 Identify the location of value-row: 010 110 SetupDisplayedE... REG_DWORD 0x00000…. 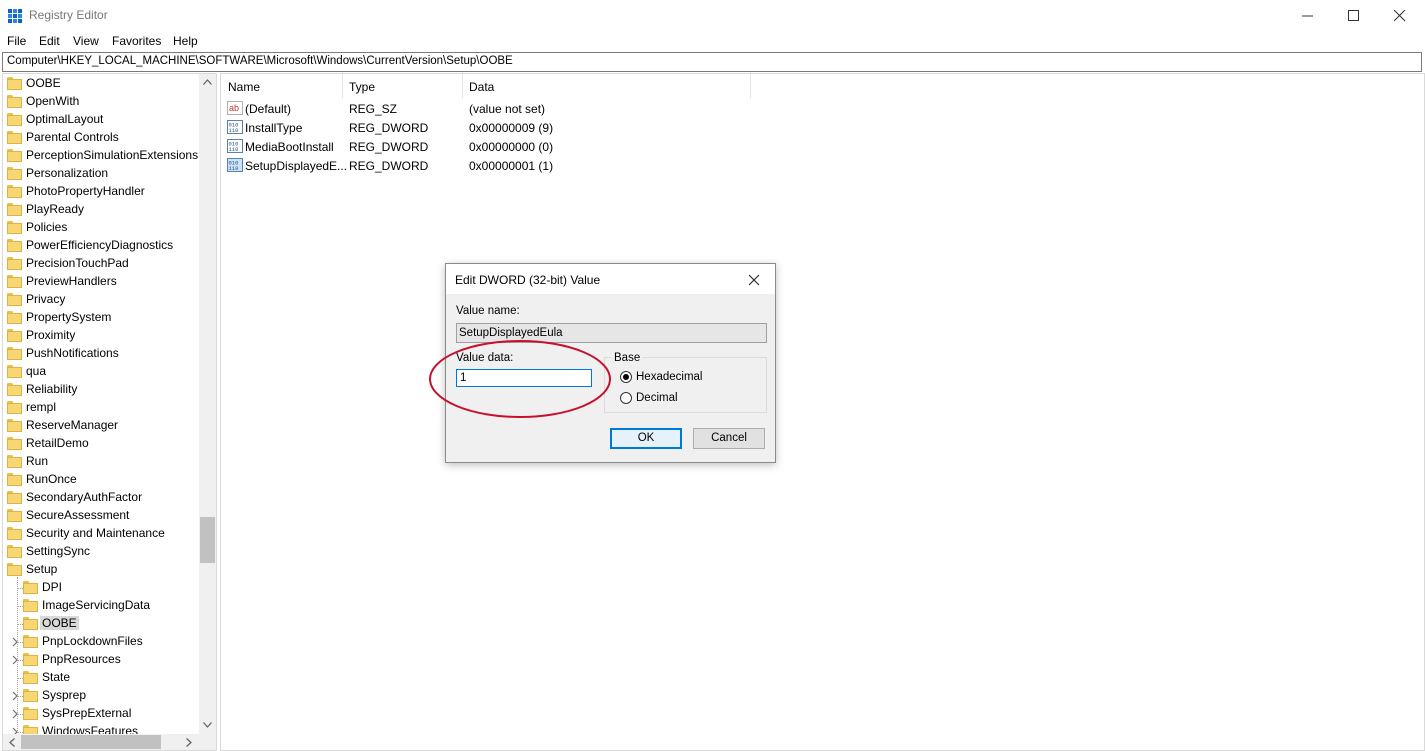
(521, 165).